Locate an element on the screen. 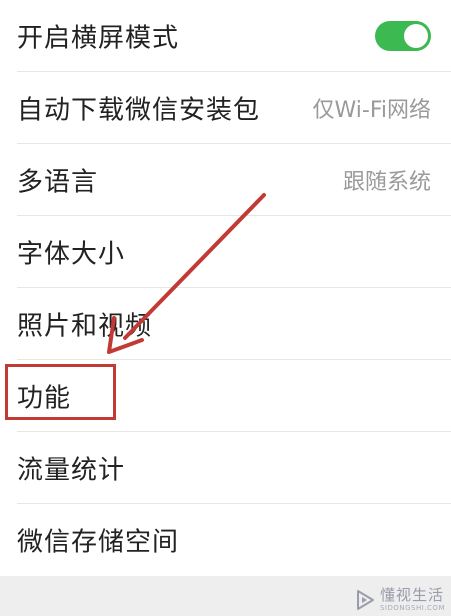 Image resolution: width=451 pixels, height=616 pixels. settings-row-landscape-mode: 开启横屏模式 is located at coordinates (225, 36).